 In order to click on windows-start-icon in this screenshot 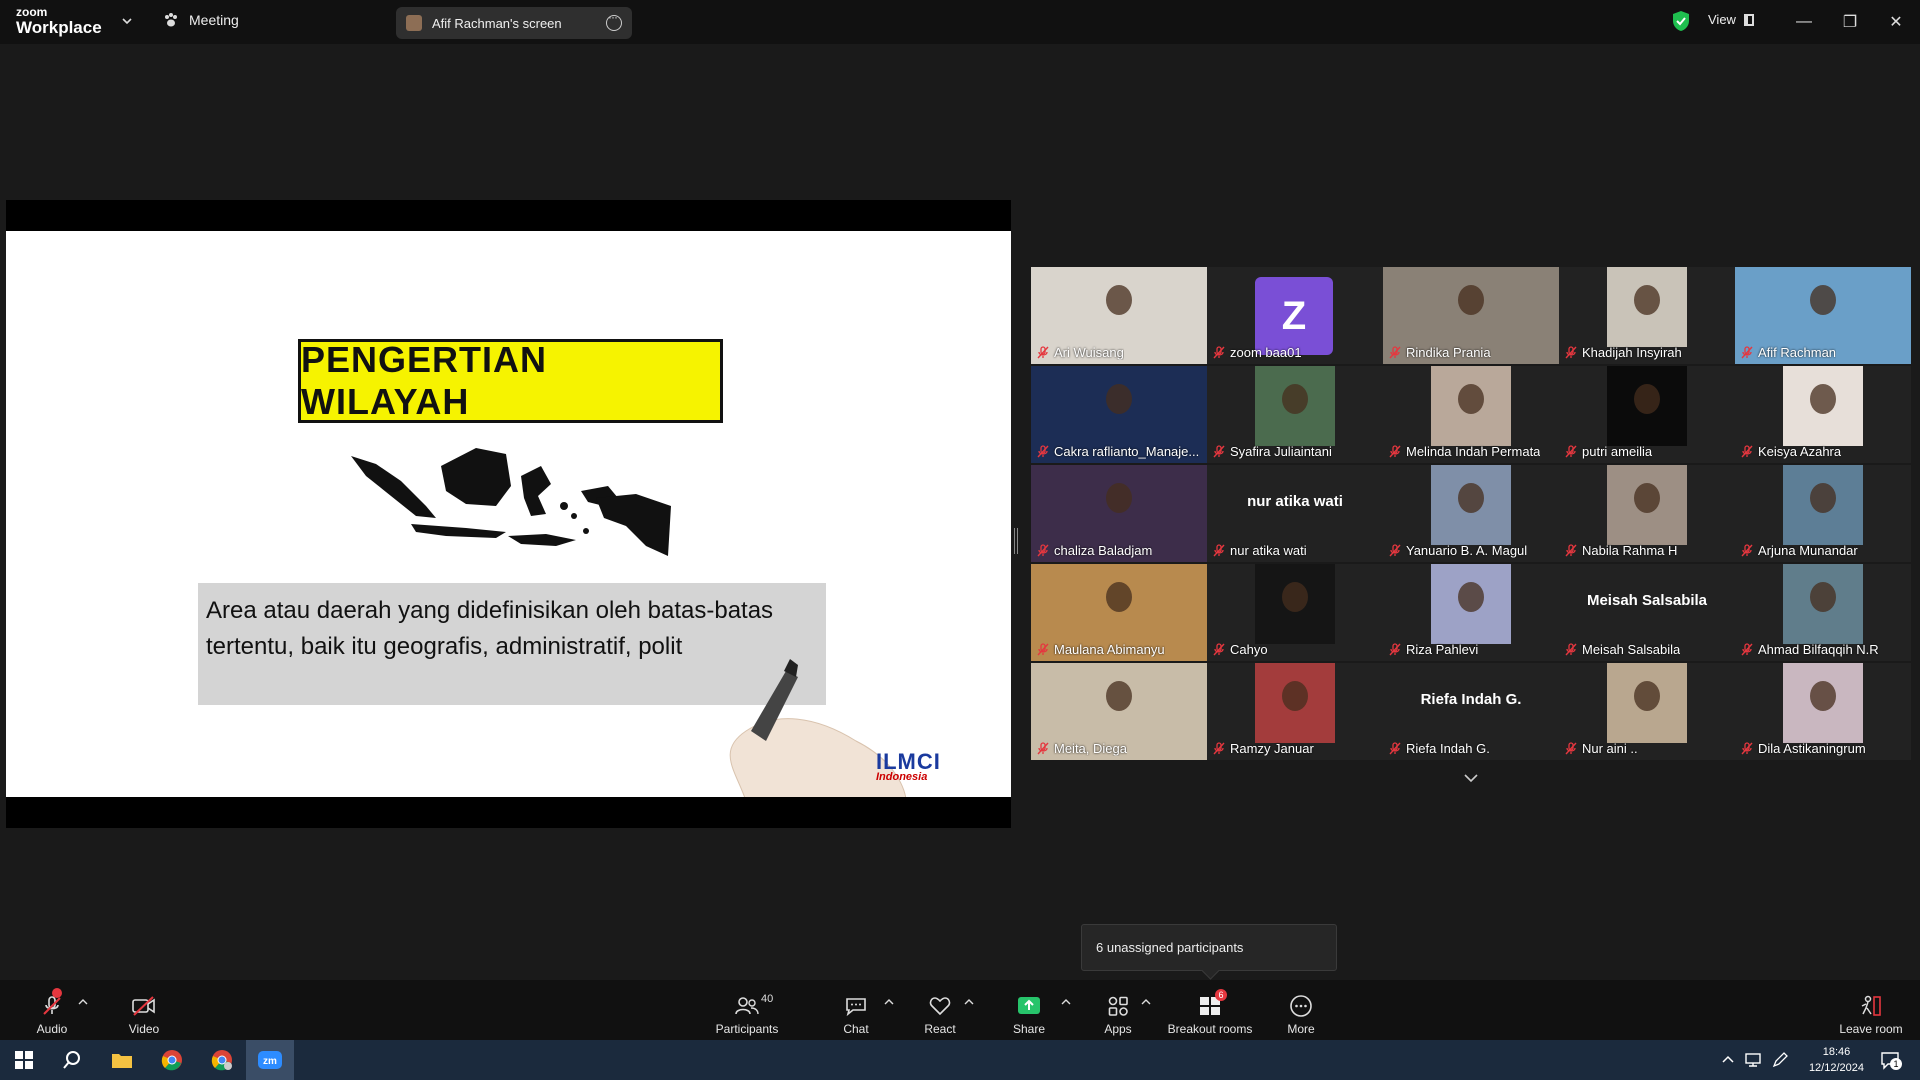, I will do `click(24, 1060)`.